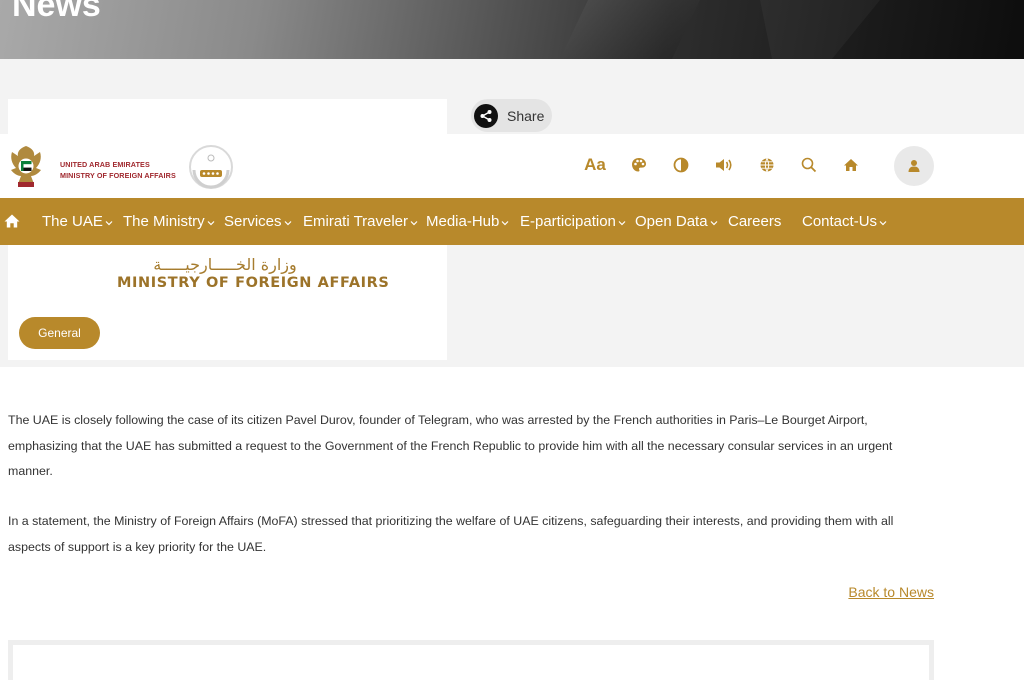 This screenshot has width=1024, height=680. Describe the element at coordinates (891, 592) in the screenshot. I see `back-to-news-link: Back to News` at that location.